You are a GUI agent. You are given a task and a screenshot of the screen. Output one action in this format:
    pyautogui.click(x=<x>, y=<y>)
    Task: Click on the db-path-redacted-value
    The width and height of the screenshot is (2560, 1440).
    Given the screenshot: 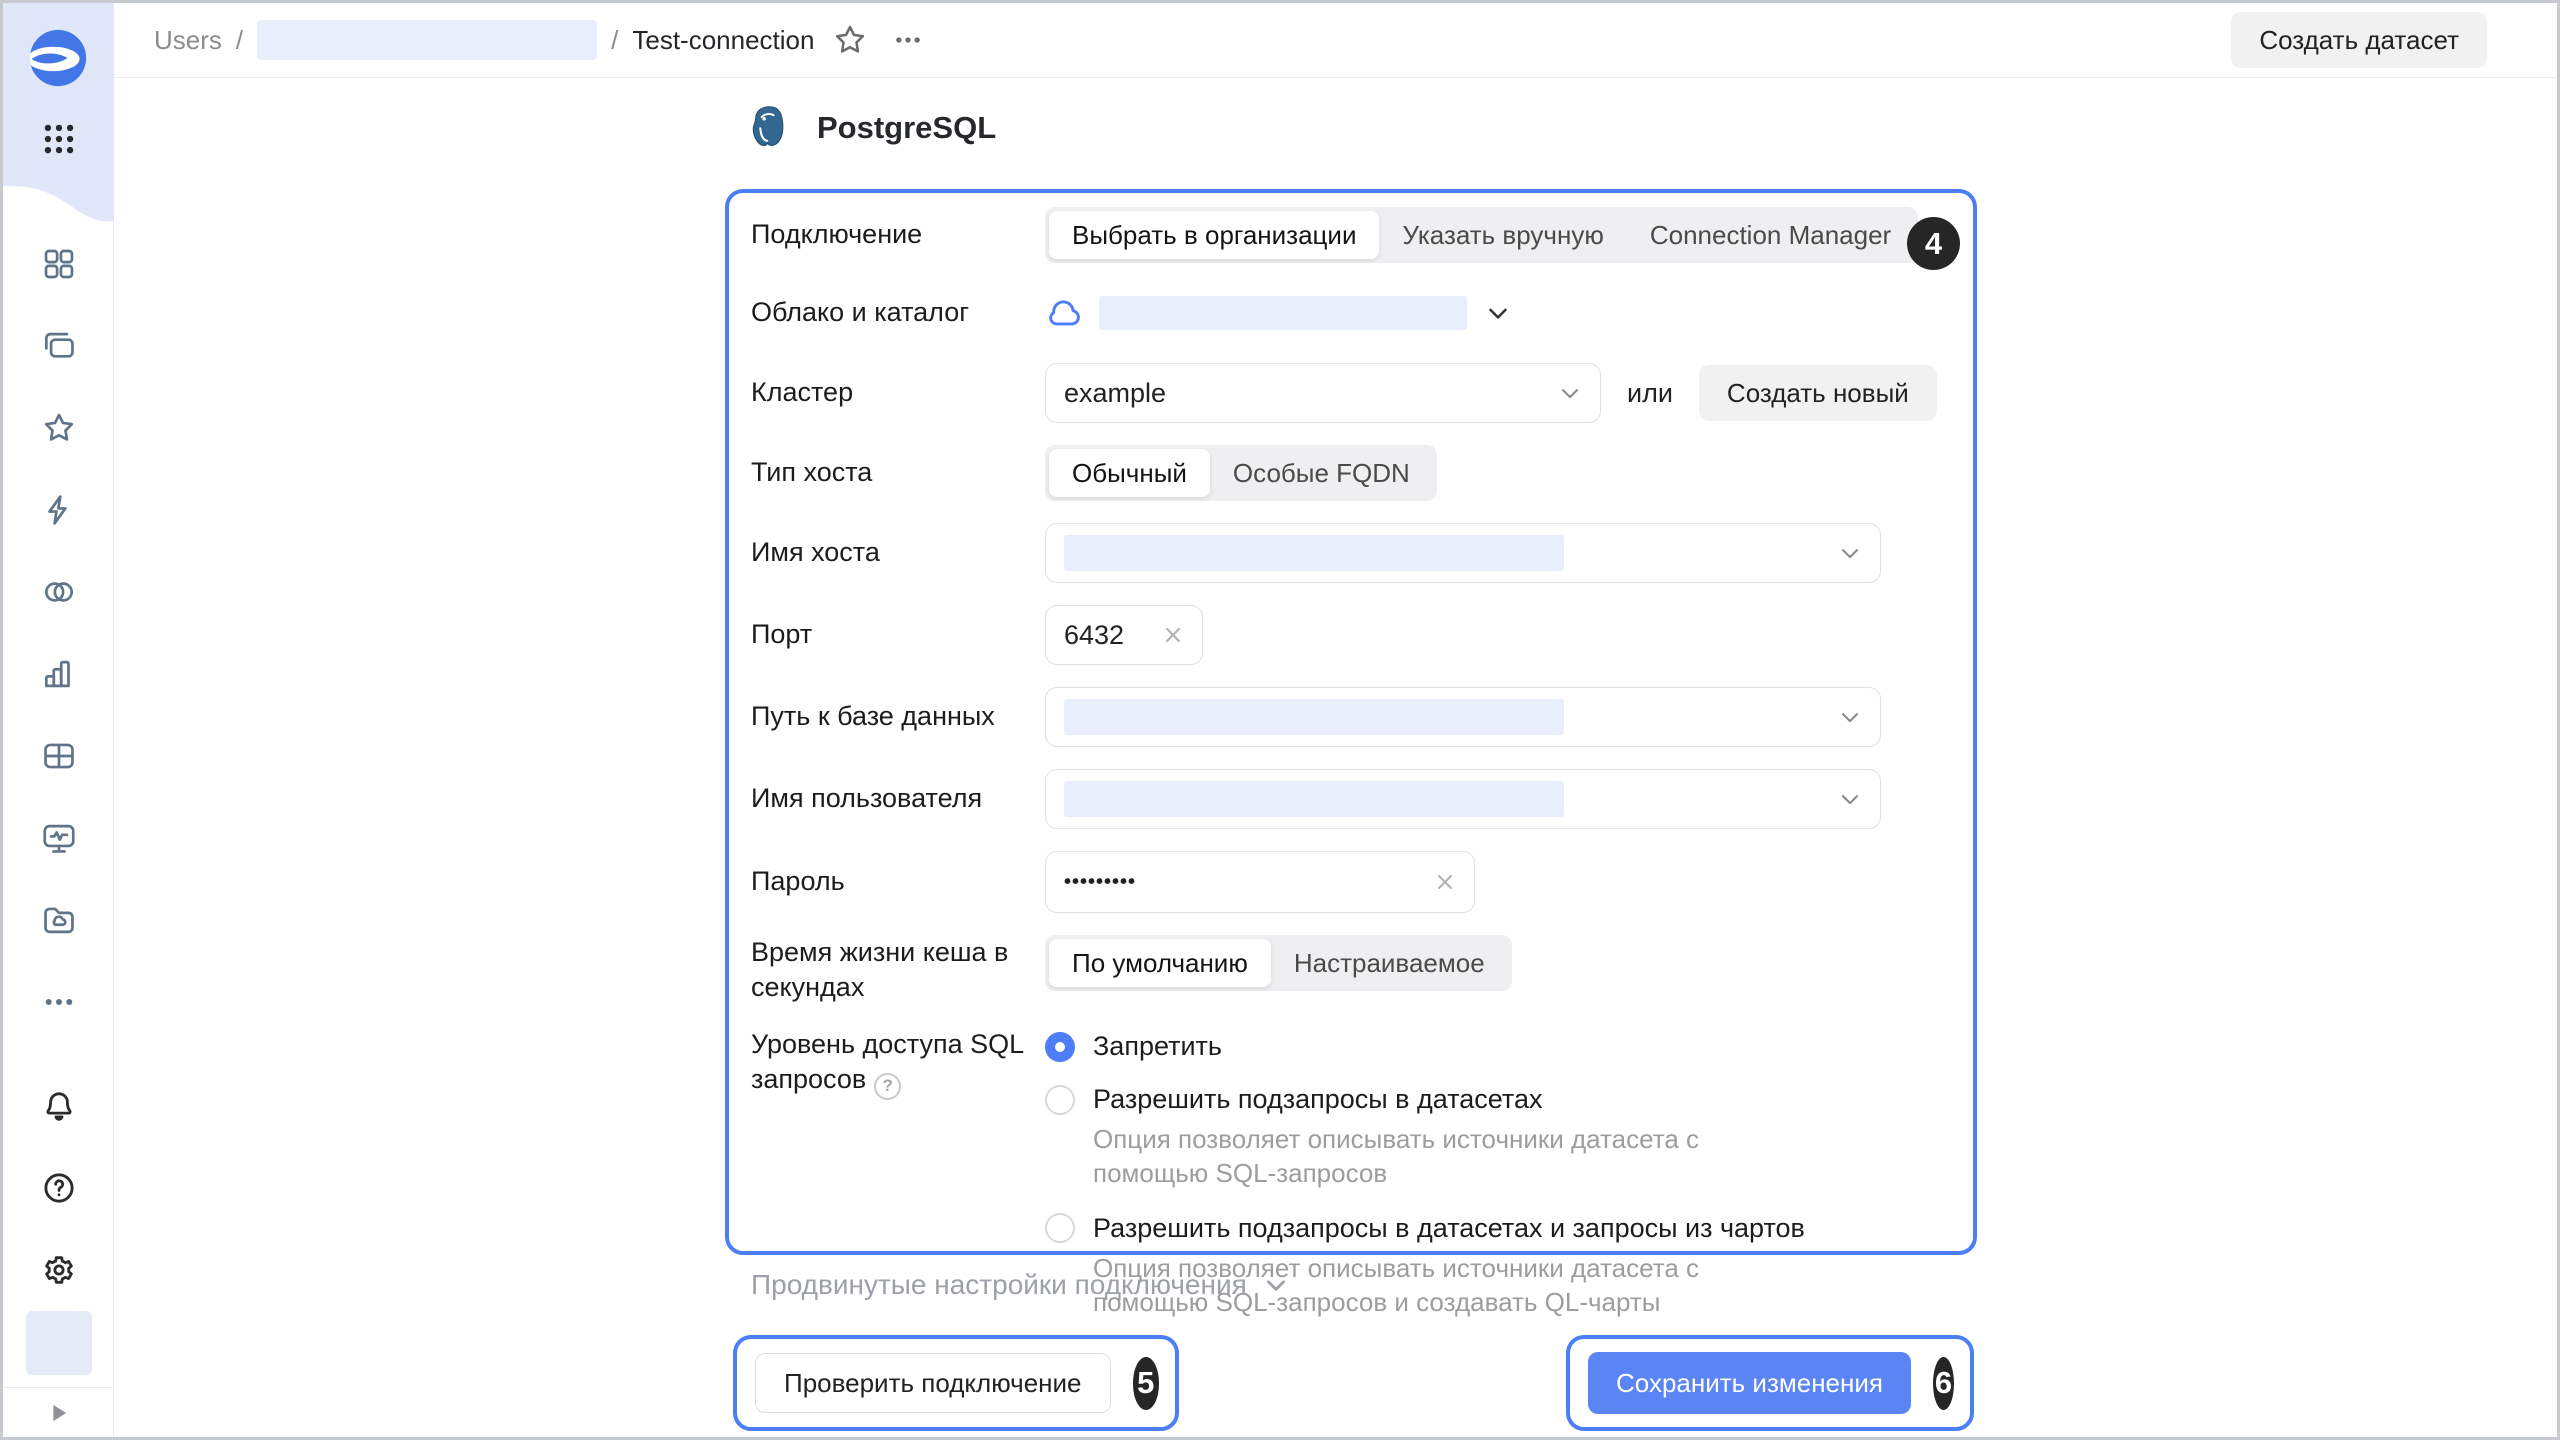 What is the action you would take?
    pyautogui.click(x=1314, y=717)
    